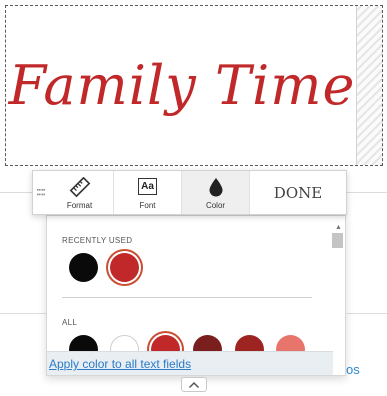 The height and width of the screenshot is (396, 387). I want to click on font-aa-icon: Aa, so click(147, 187).